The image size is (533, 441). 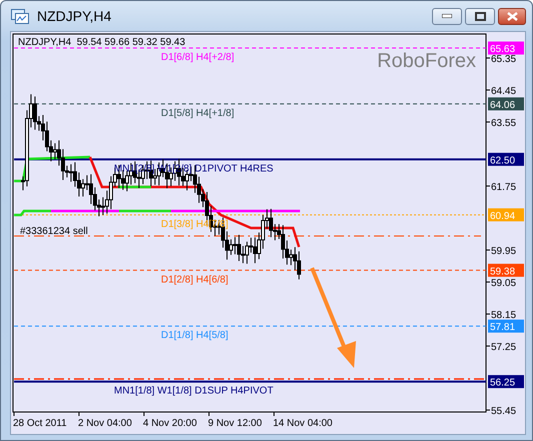 What do you see at coordinates (105, 423) in the screenshot?
I see `time-label: 2 Nov 04:00` at bounding box center [105, 423].